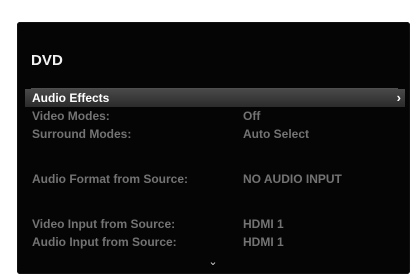 Image resolution: width=413 pixels, height=280 pixels. Describe the element at coordinates (215, 98) in the screenshot. I see `menu-item-audio-effects: Audio Effects ›` at that location.